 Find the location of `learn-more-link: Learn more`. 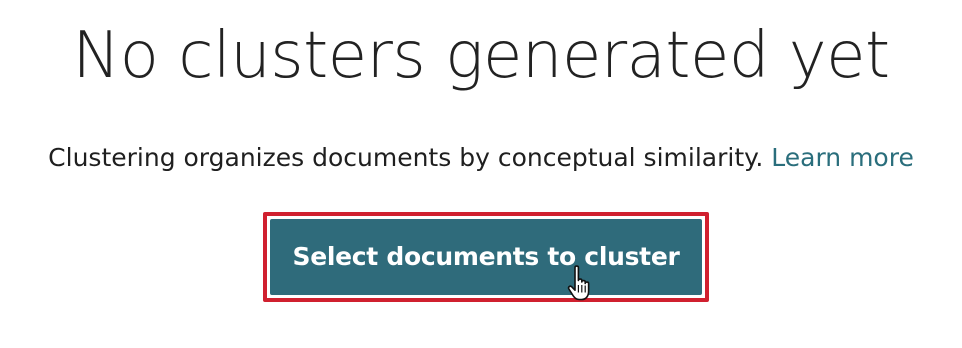

learn-more-link: Learn more is located at coordinates (842, 157).